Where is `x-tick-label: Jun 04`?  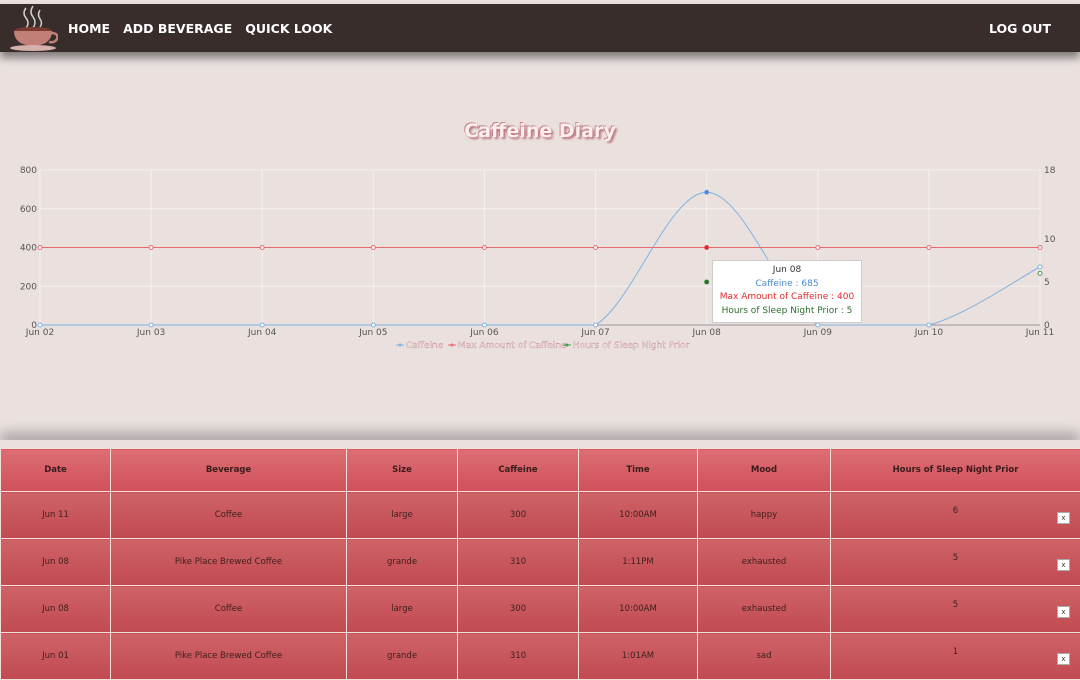
x-tick-label: Jun 04 is located at coordinates (262, 333).